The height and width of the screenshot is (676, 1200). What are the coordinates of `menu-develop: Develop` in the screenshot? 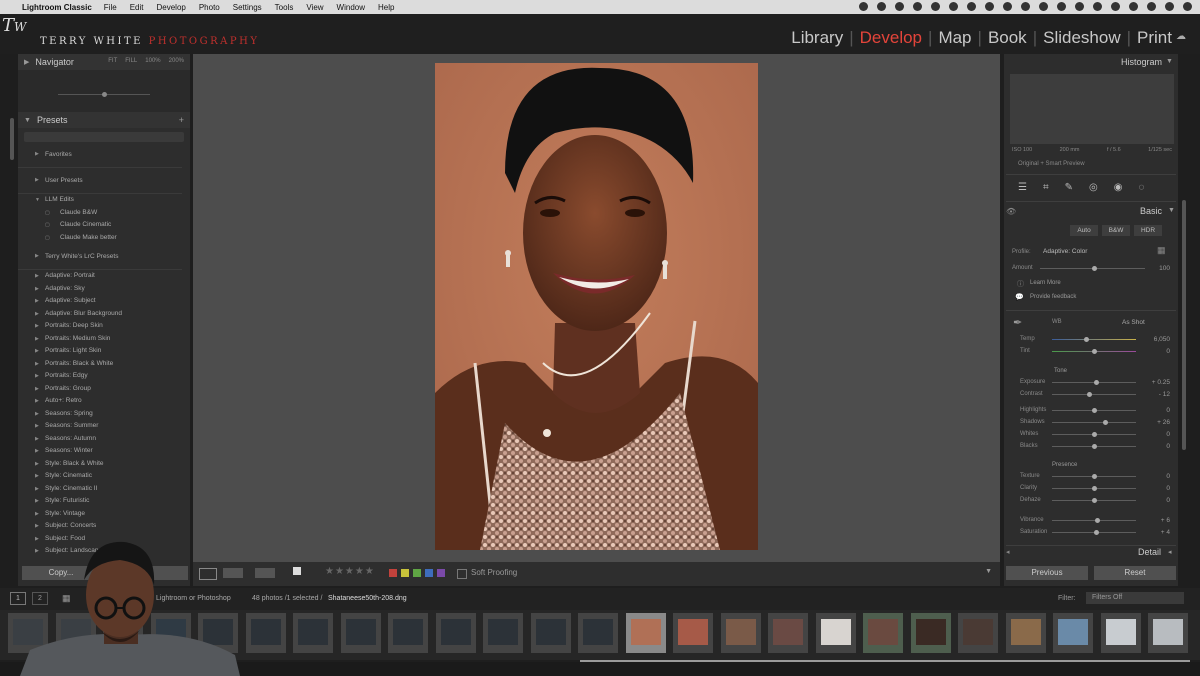 It's located at (170, 7).